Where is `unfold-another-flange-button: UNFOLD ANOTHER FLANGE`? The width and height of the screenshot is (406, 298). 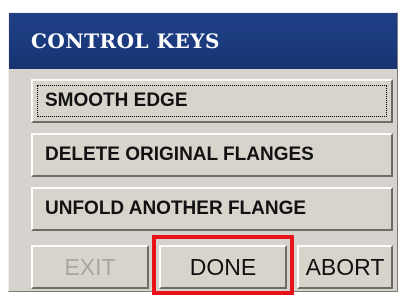
unfold-another-flange-button: UNFOLD ANOTHER FLANGE is located at coordinates (212, 209).